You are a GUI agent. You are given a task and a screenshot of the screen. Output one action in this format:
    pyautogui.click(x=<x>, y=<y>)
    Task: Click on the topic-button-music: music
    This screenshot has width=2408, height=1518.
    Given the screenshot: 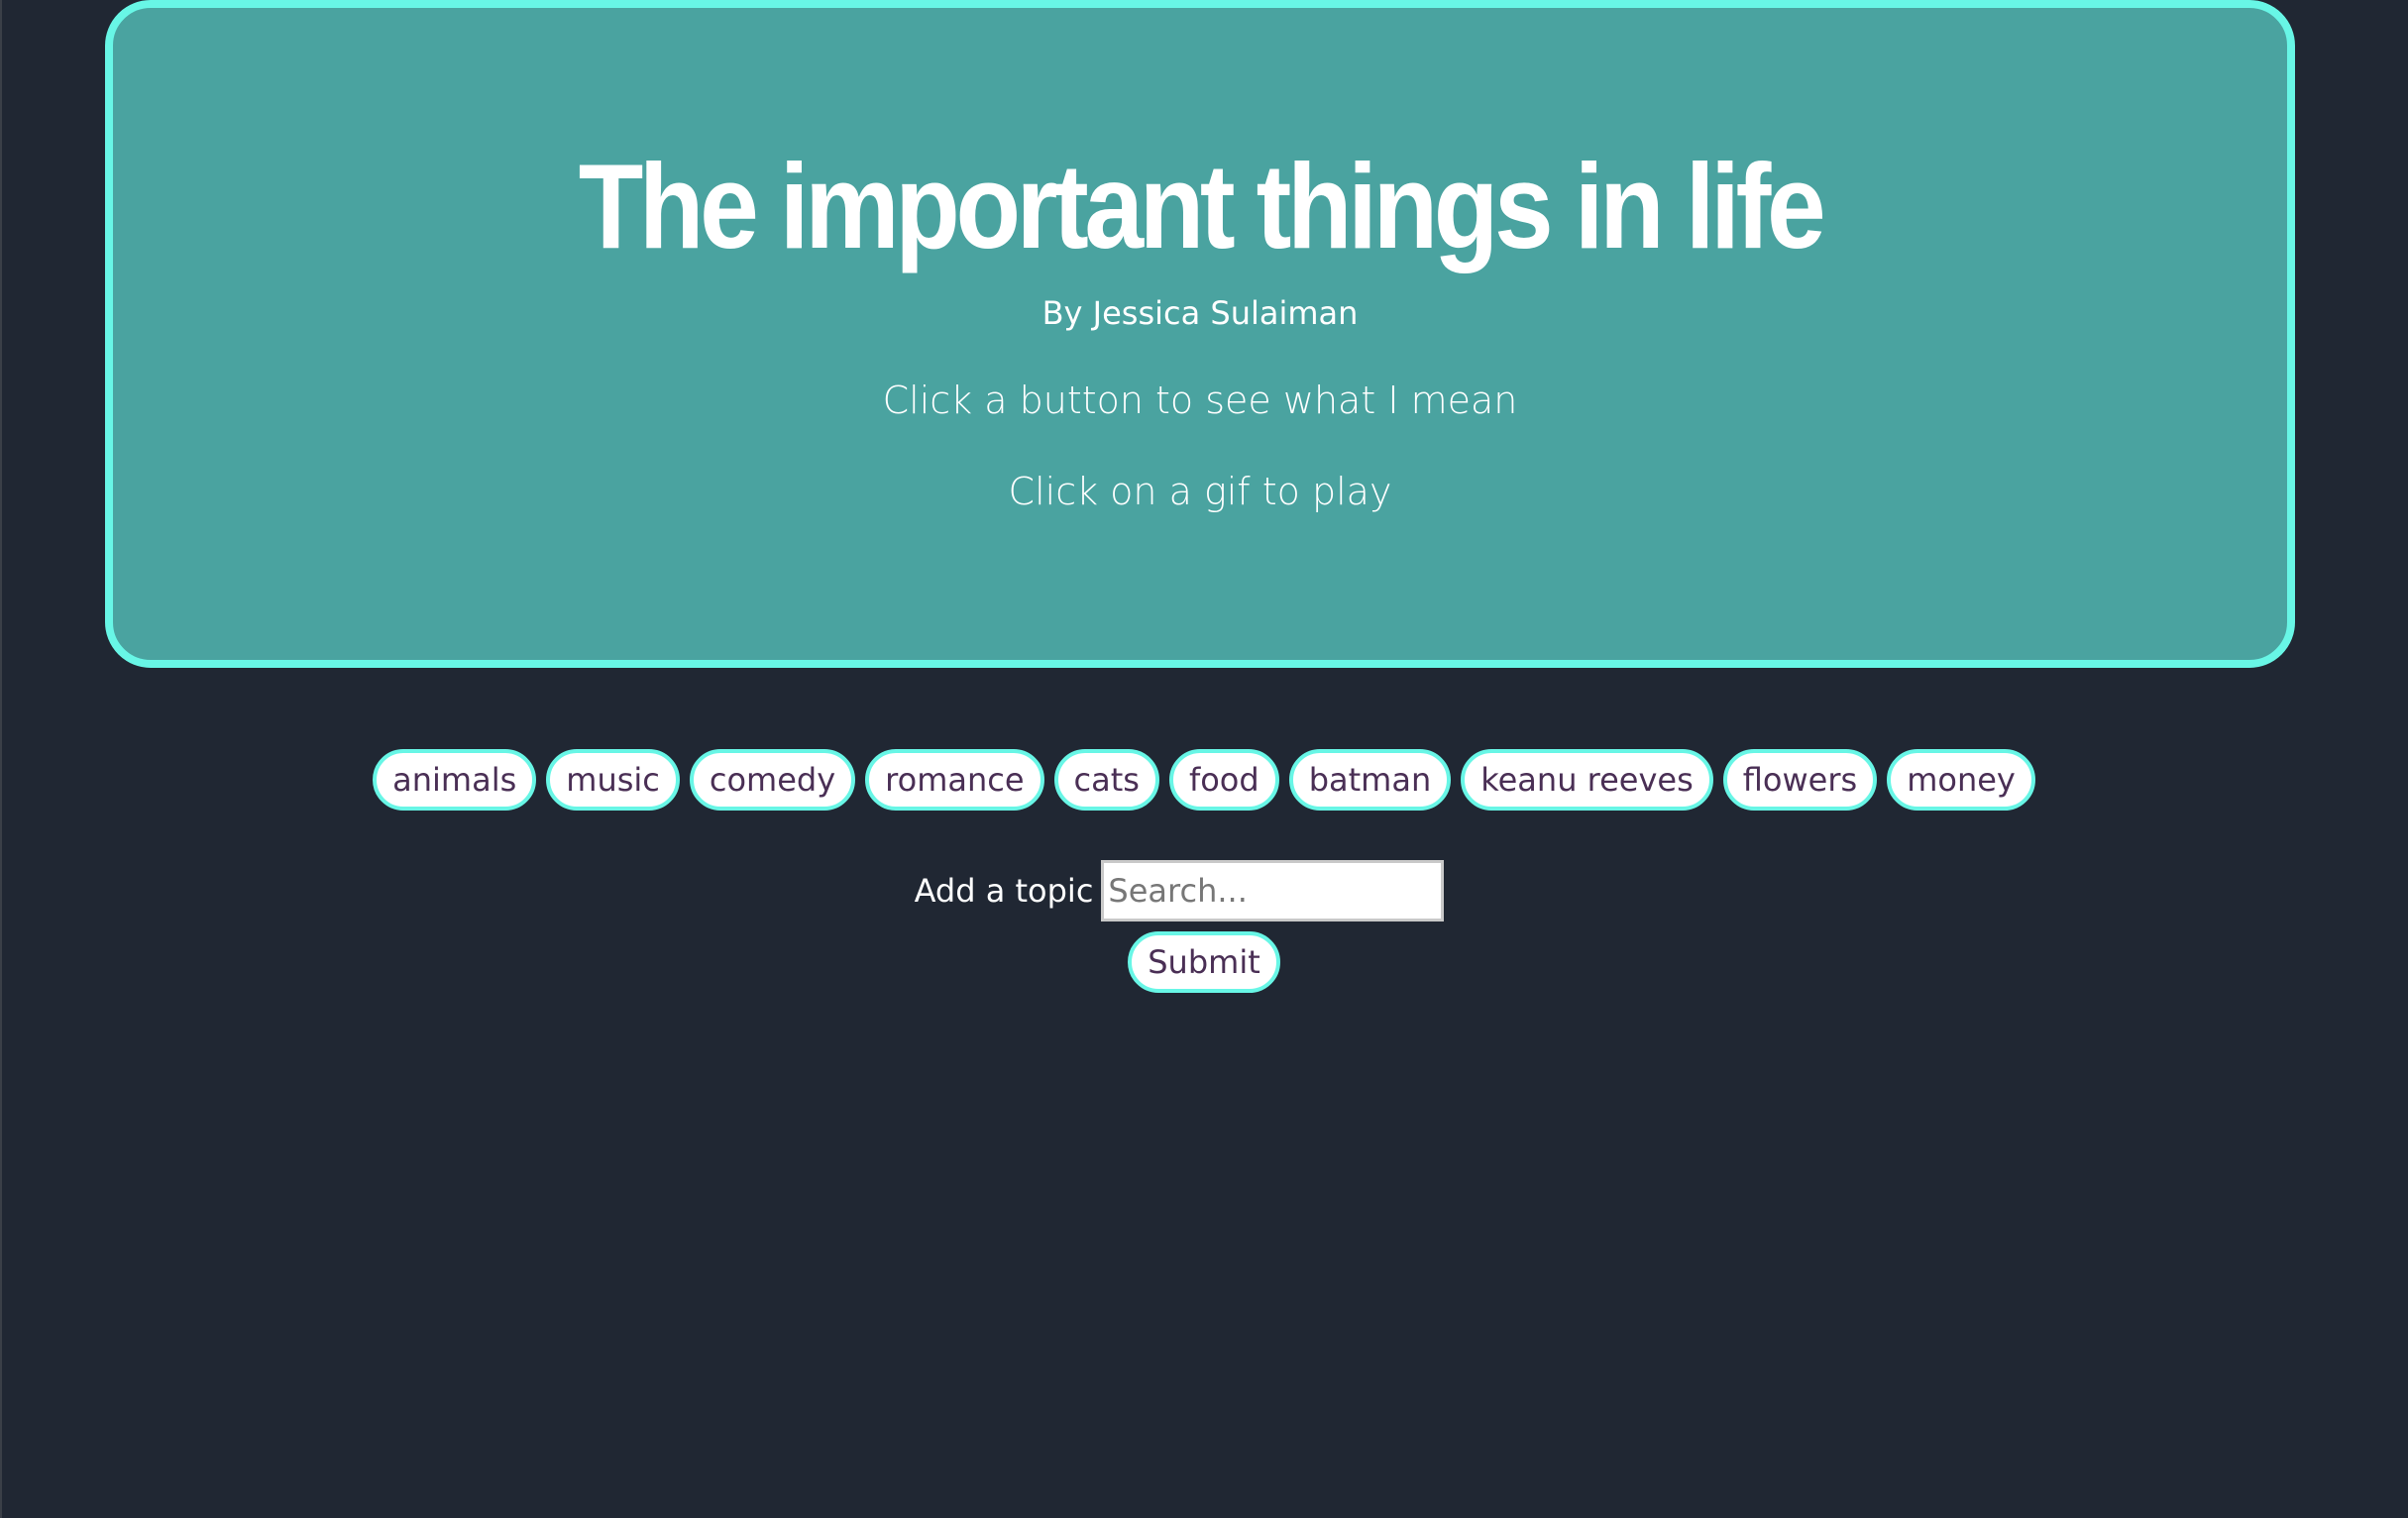 What is the action you would take?
    pyautogui.click(x=613, y=780)
    